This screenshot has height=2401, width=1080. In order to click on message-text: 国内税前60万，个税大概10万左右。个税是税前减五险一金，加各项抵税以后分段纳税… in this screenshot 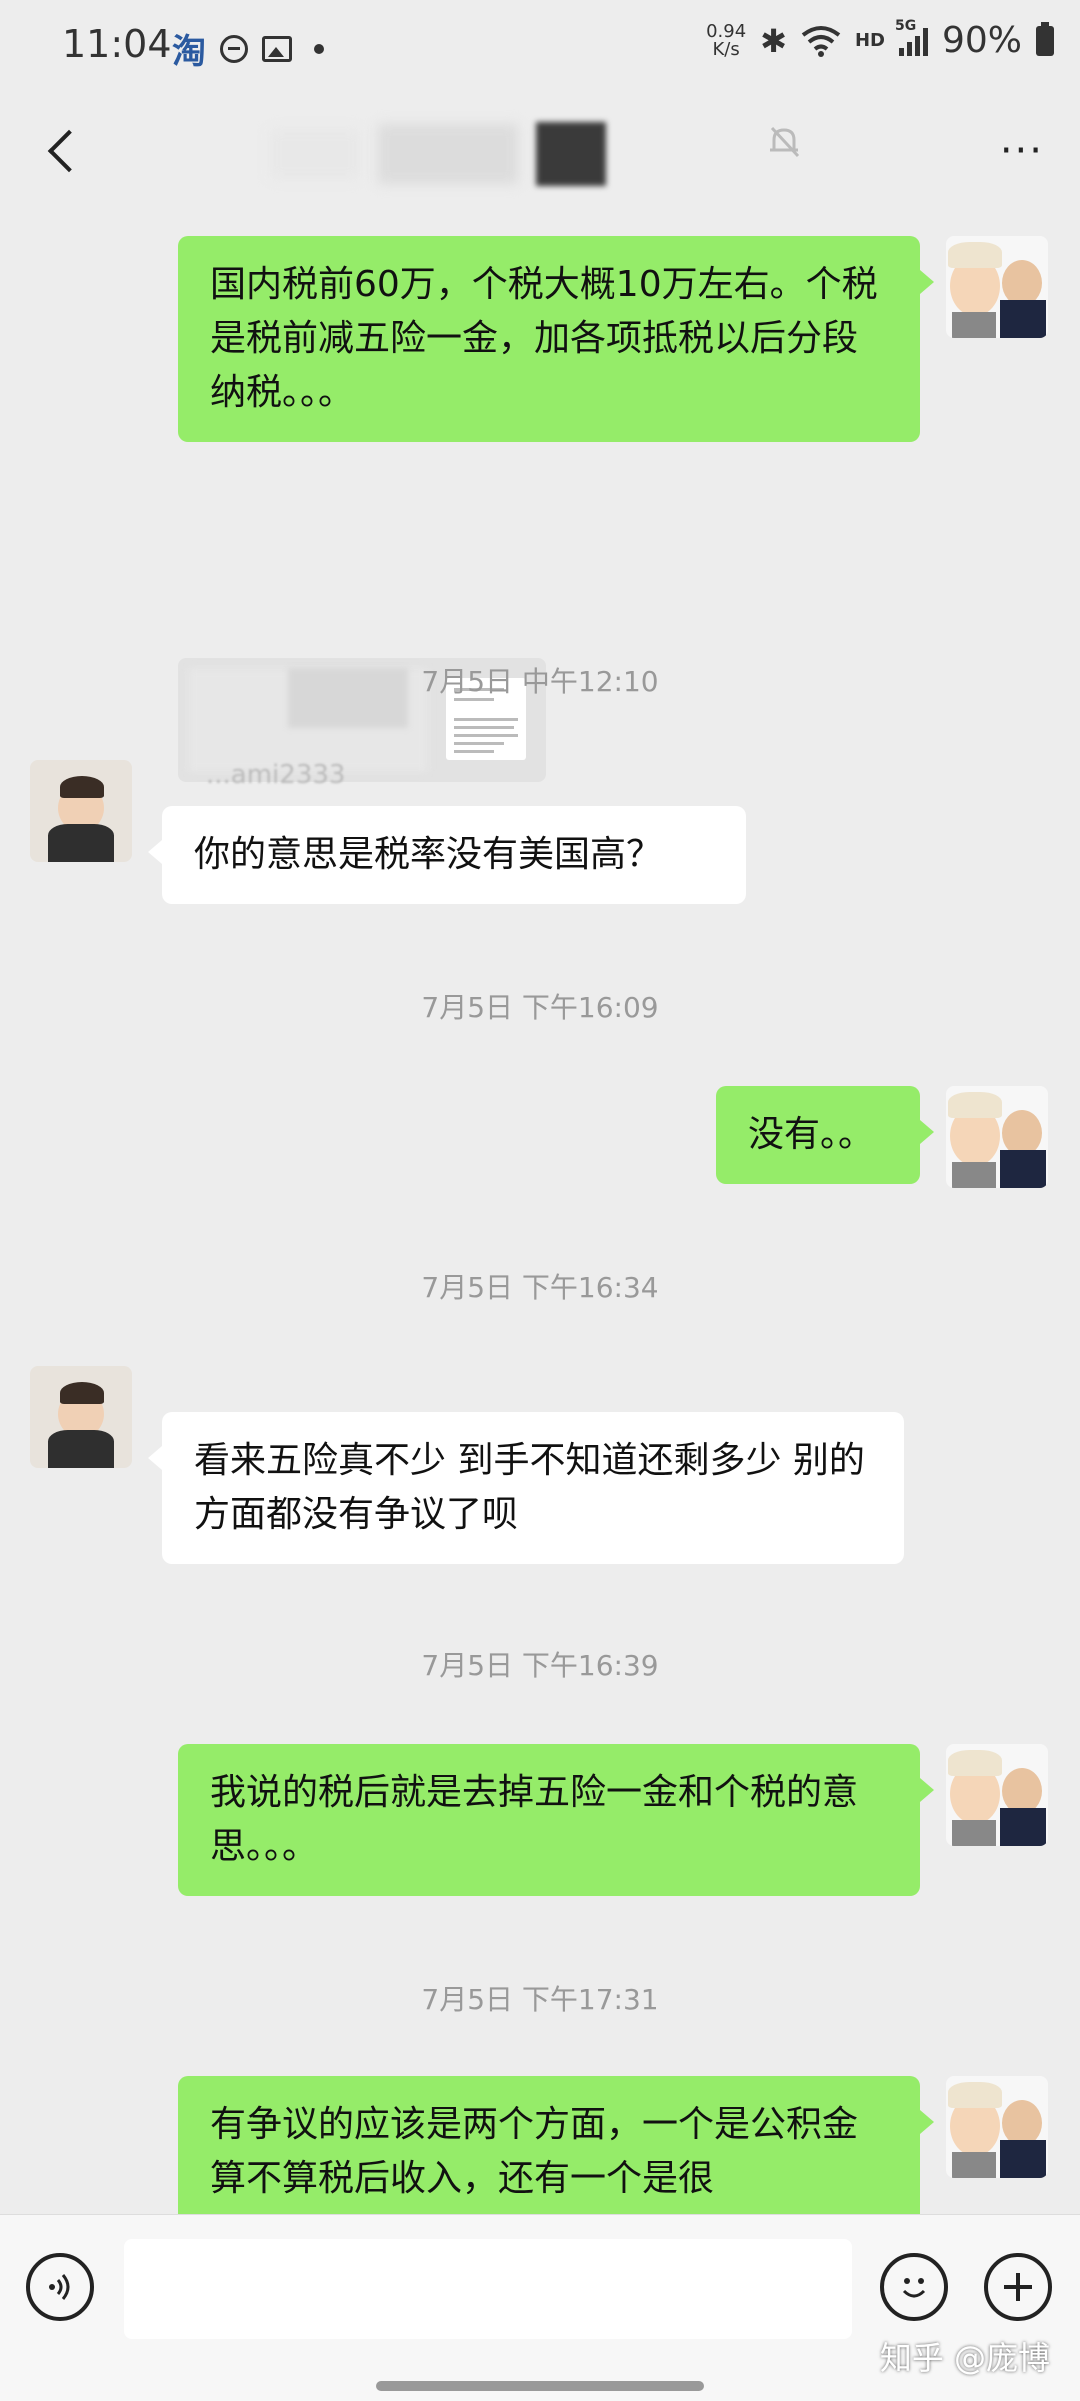, I will do `click(544, 338)`.